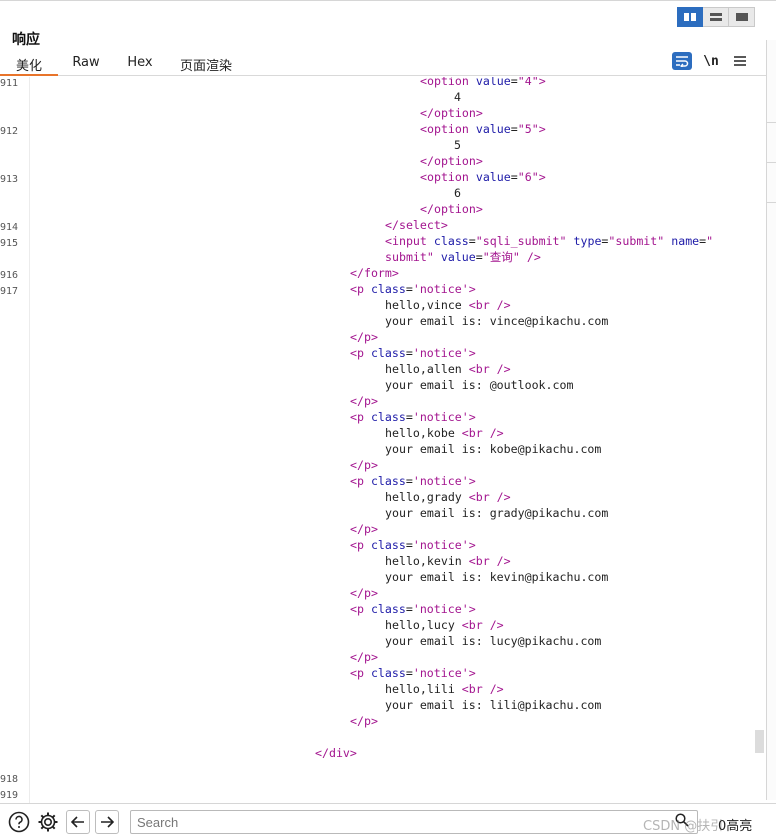 Image resolution: width=776 pixels, height=837 pixels. I want to click on hamburger-menu-icon, so click(740, 61).